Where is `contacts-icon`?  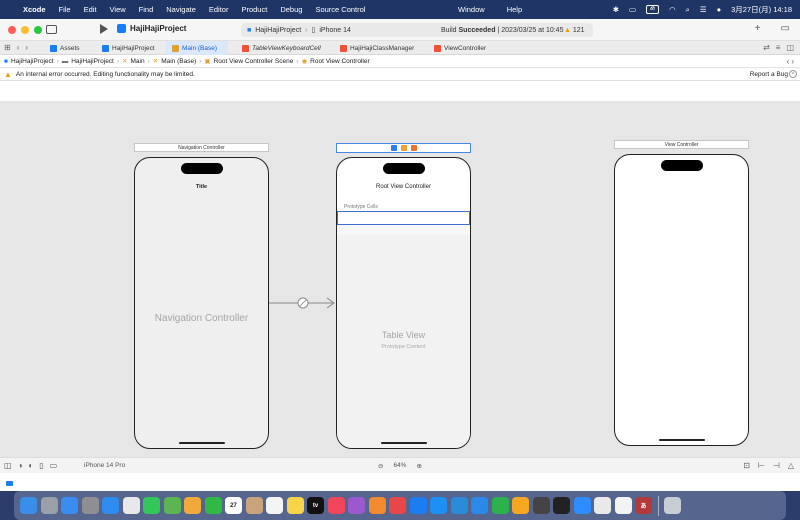
contacts-icon is located at coordinates (254, 505).